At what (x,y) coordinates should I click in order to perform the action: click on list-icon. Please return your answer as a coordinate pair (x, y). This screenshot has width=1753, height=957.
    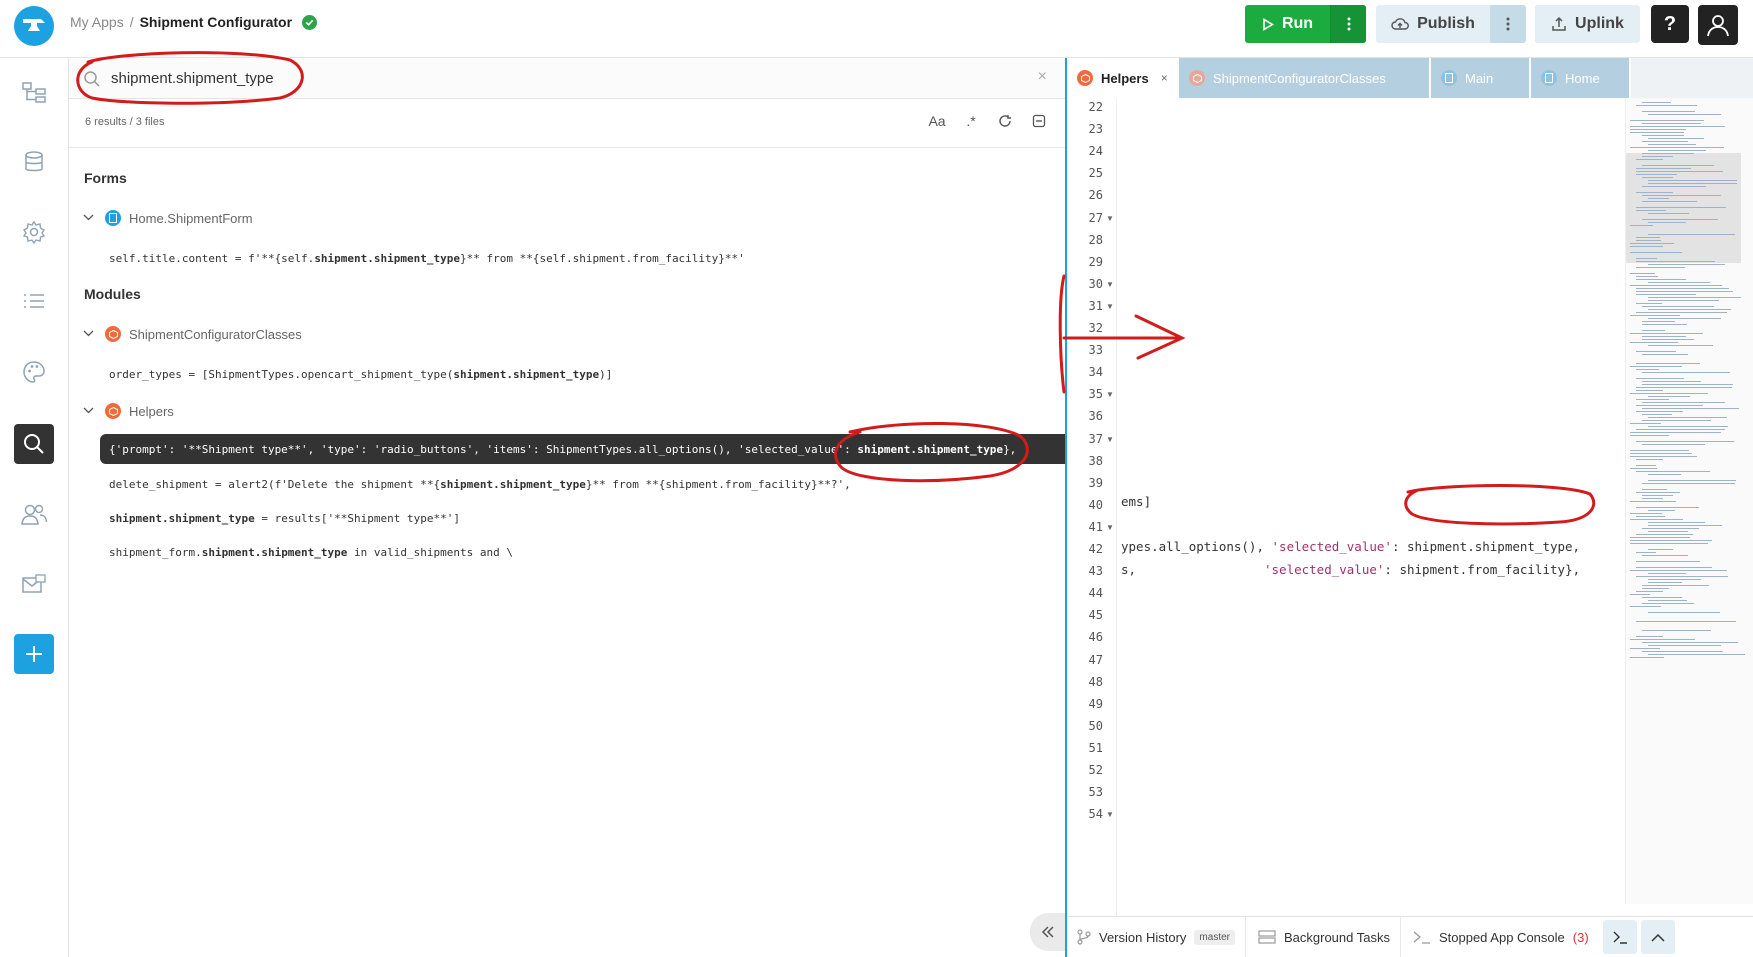
    Looking at the image, I should click on (34, 302).